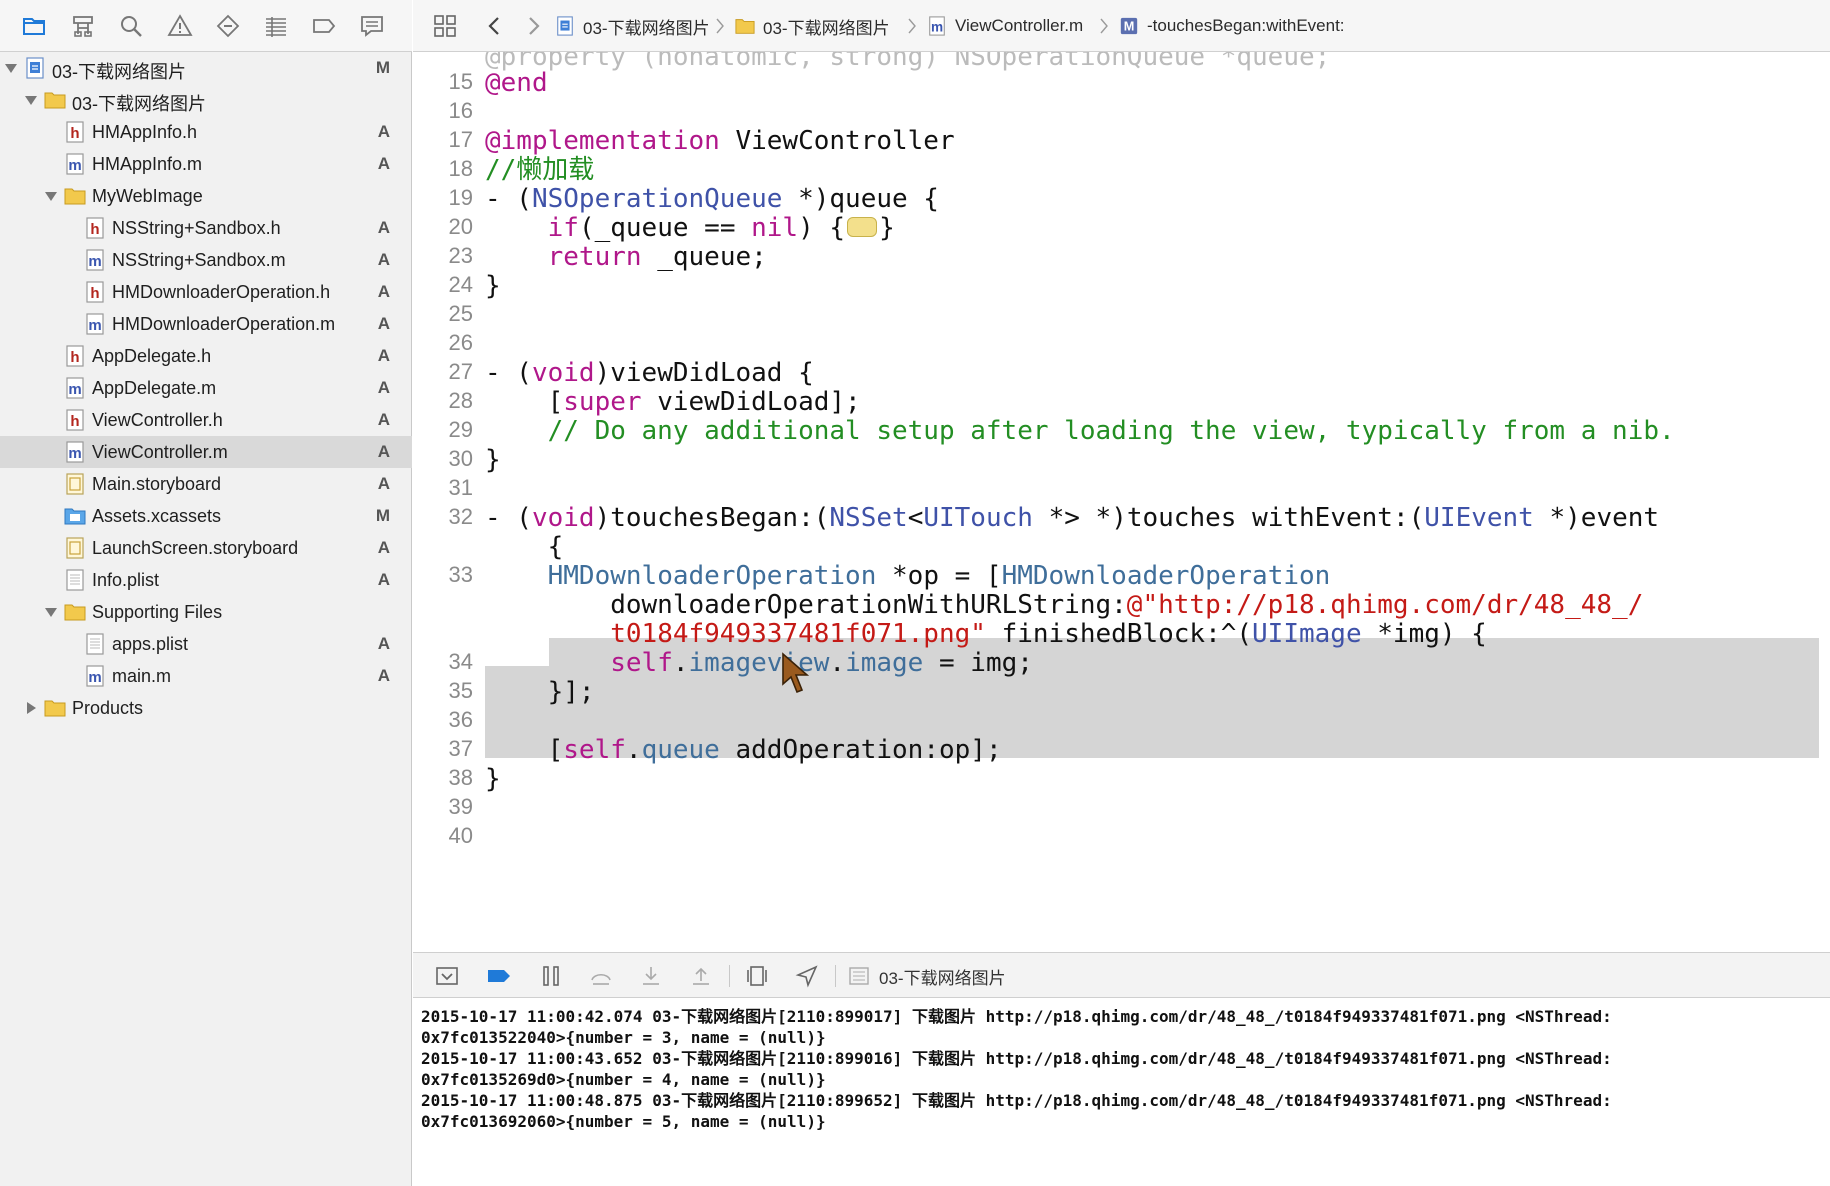  Describe the element at coordinates (524, 402) in the screenshot. I see `code-token: [` at that location.